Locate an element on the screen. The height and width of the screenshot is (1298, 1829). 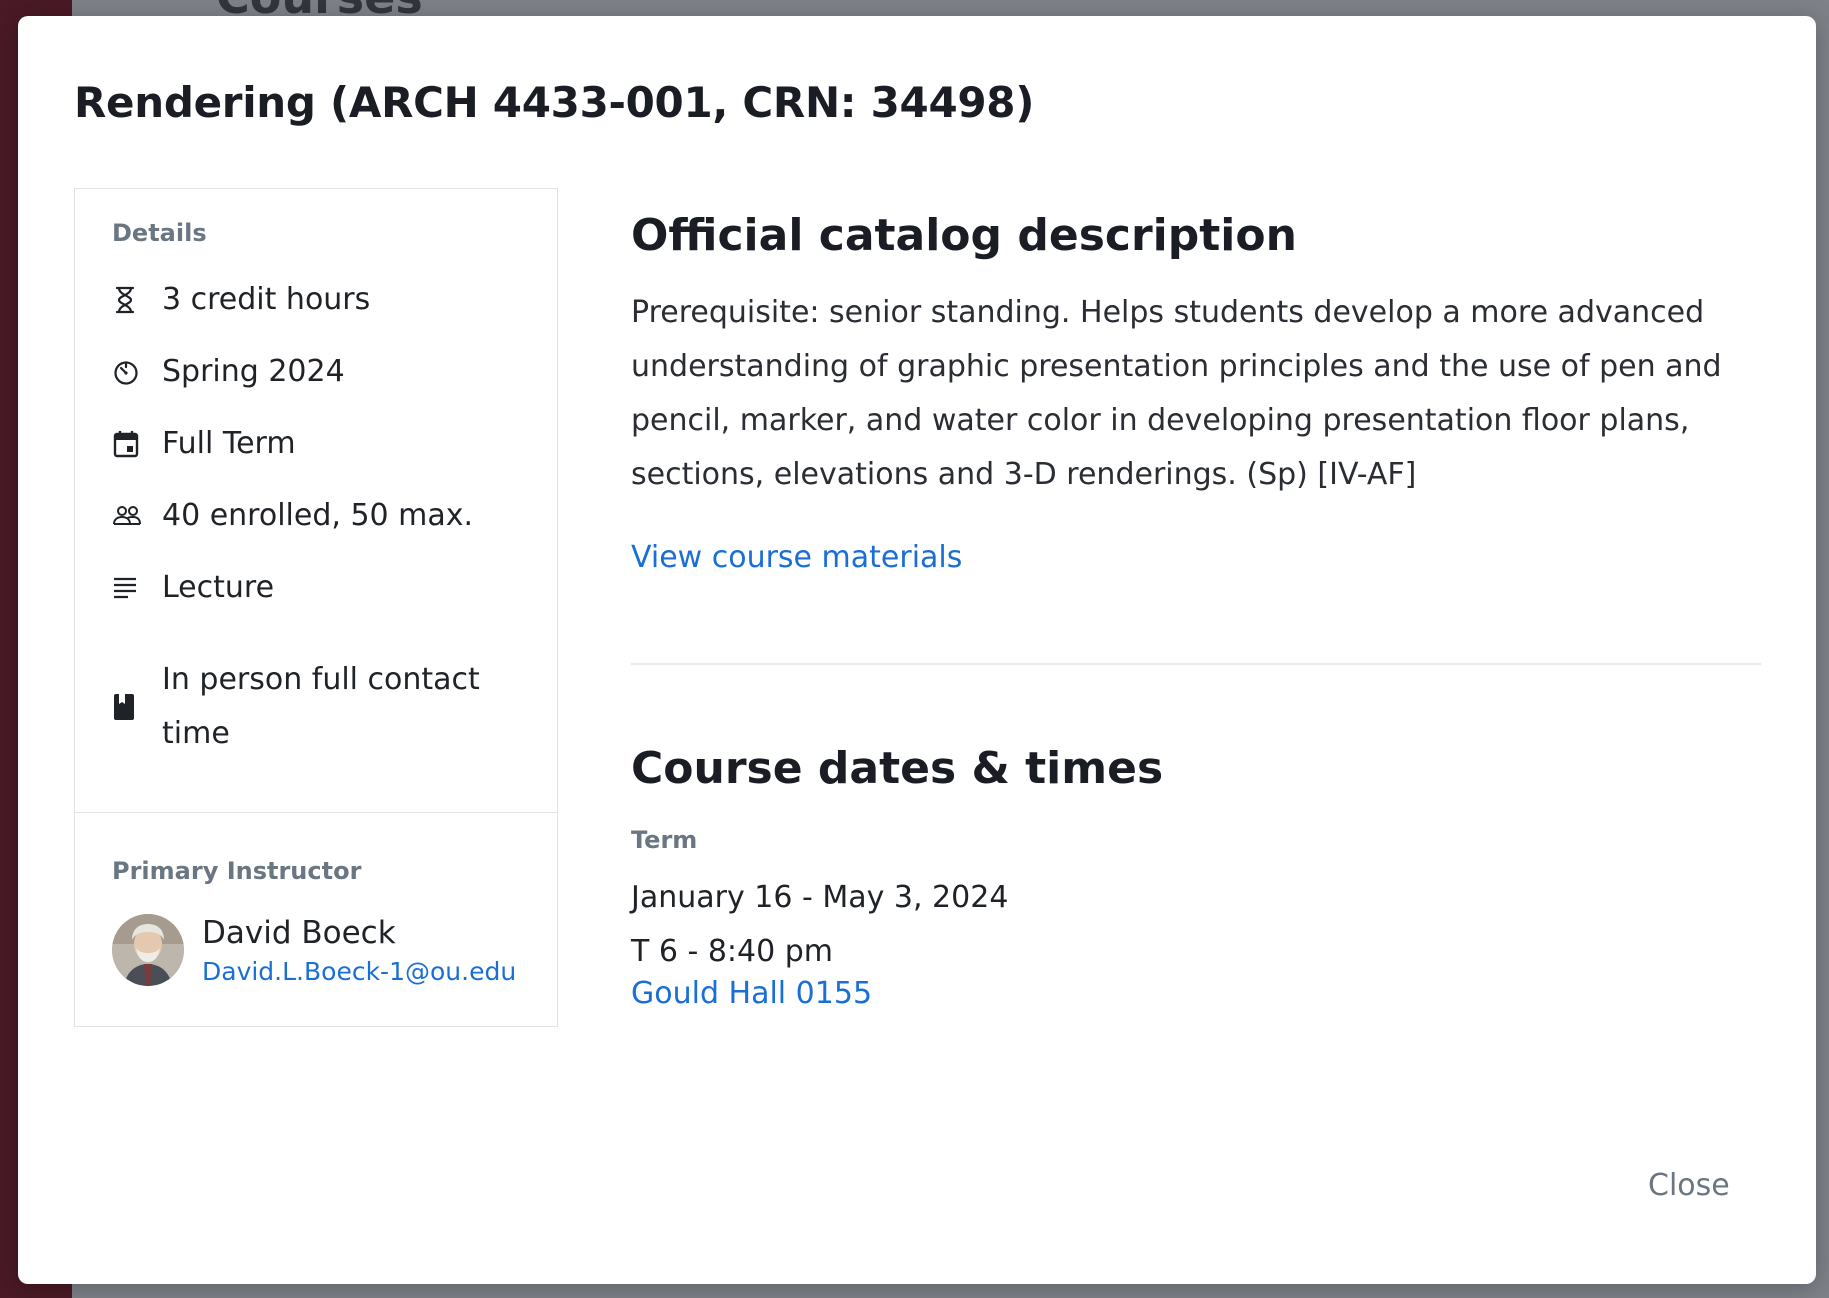
instructor-email-link: David.L.Boeck-1@ou.edu is located at coordinates (359, 972).